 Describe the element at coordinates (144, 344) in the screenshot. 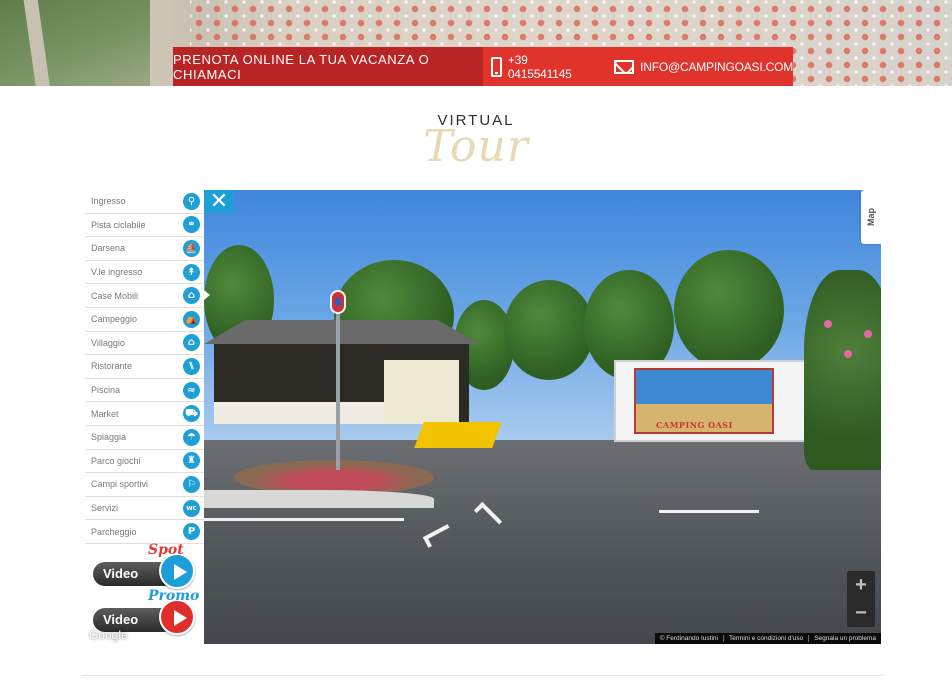

I see `sidebar-item: Villaggio ⌂` at that location.